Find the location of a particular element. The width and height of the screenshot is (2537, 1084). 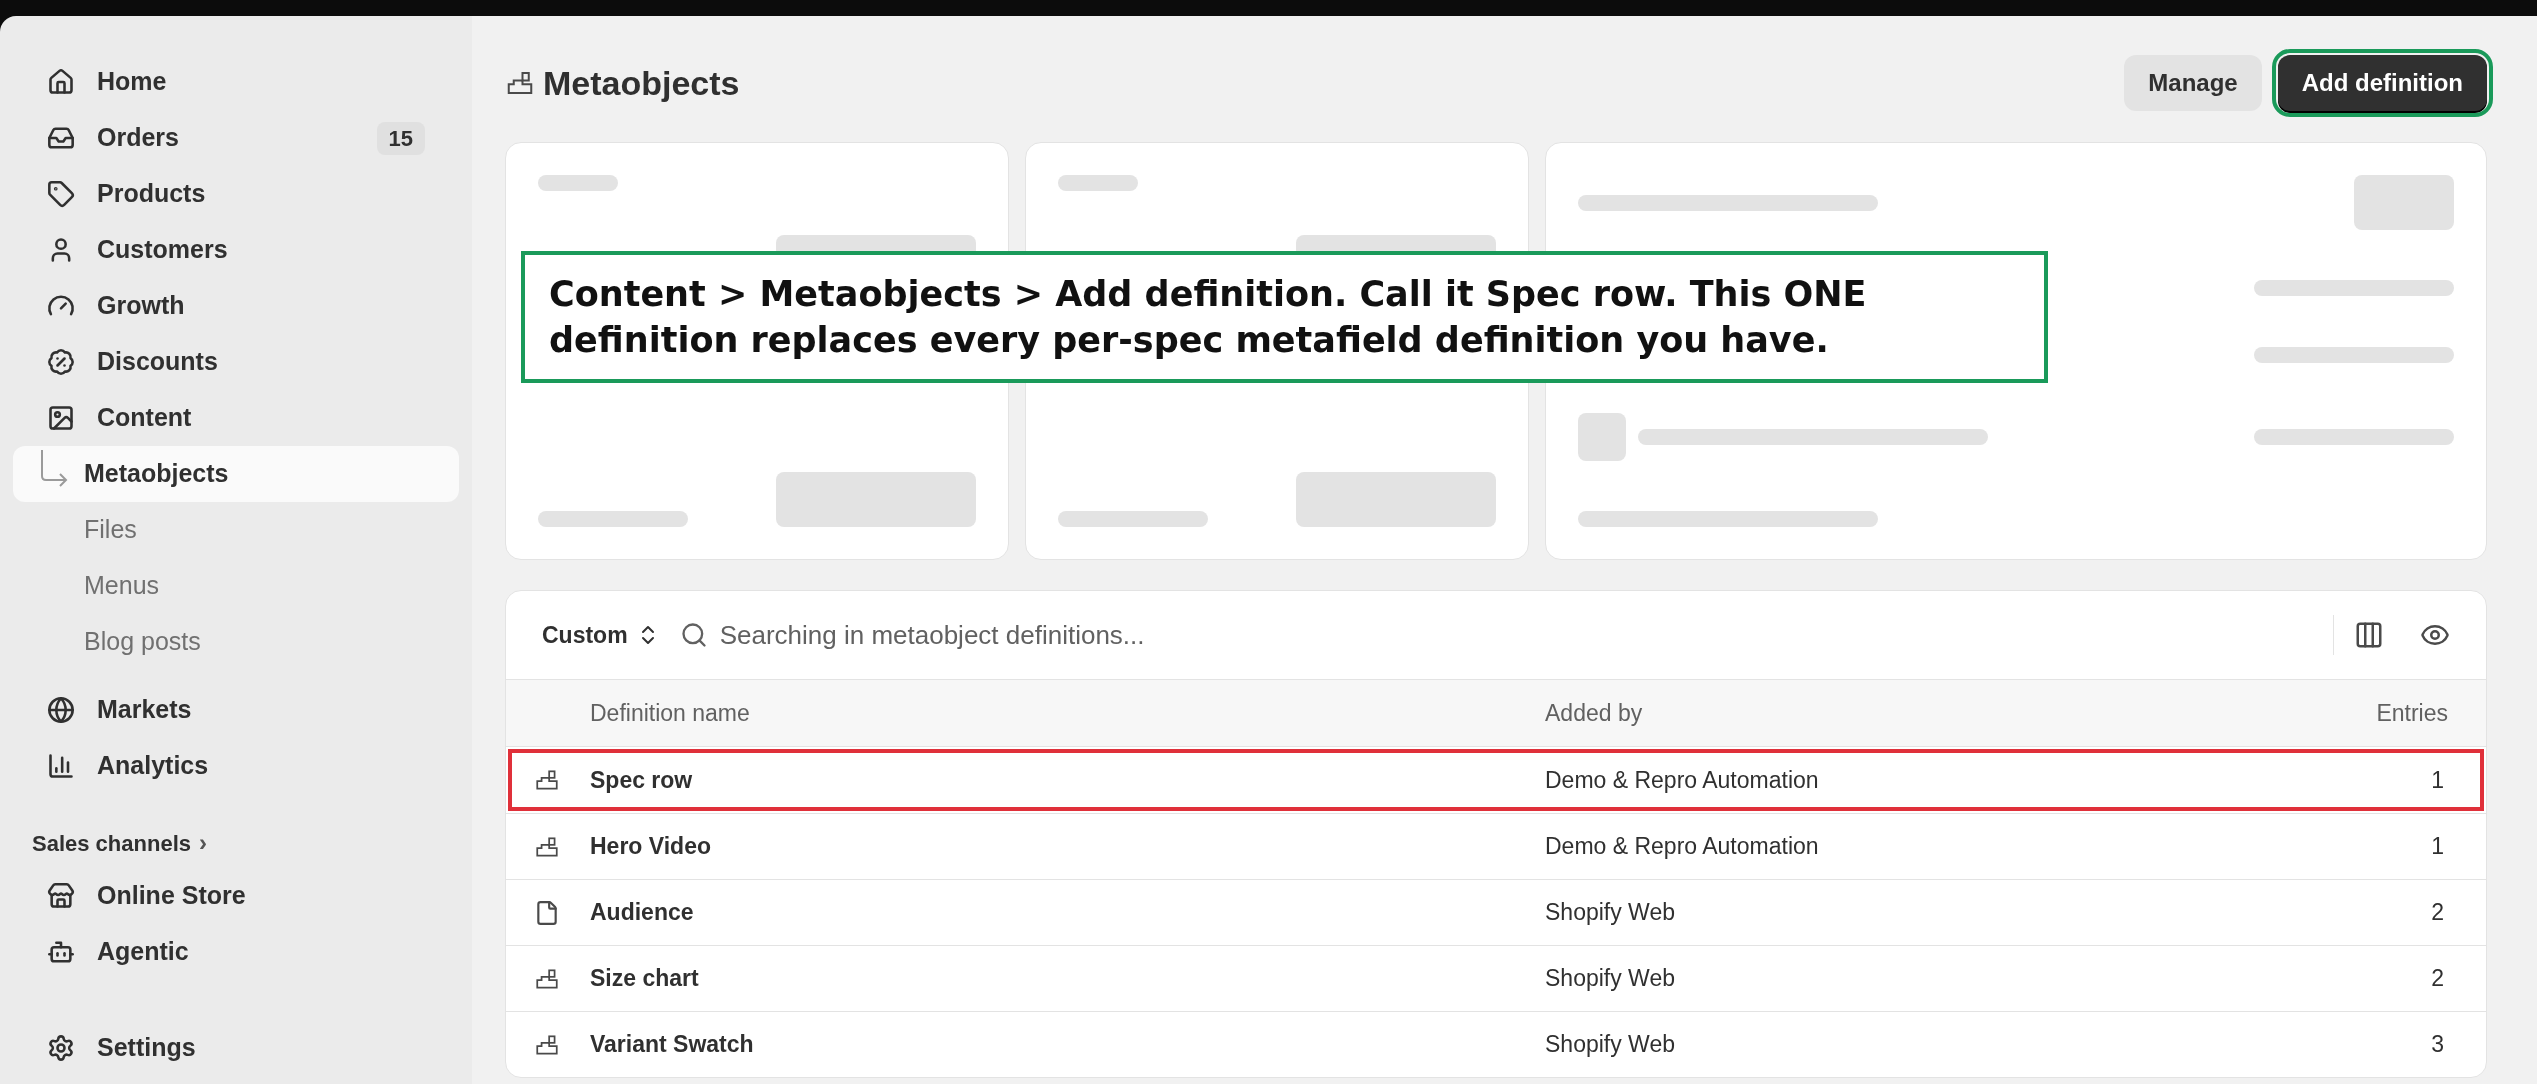

table-row: Hero Video Demo & Repro Automation 1 is located at coordinates (1496, 846).